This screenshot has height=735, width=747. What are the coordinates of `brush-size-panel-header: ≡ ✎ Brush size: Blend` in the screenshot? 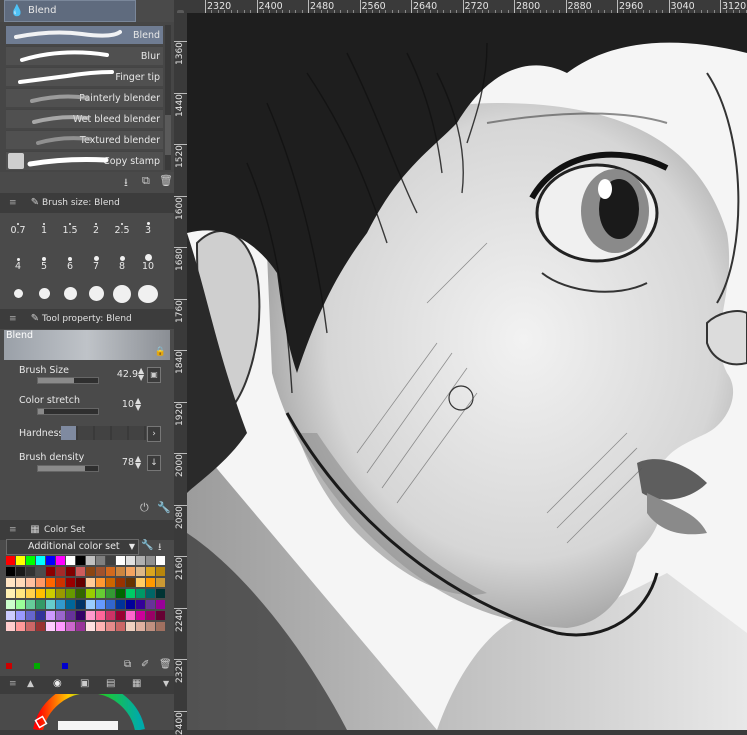 It's located at (87, 203).